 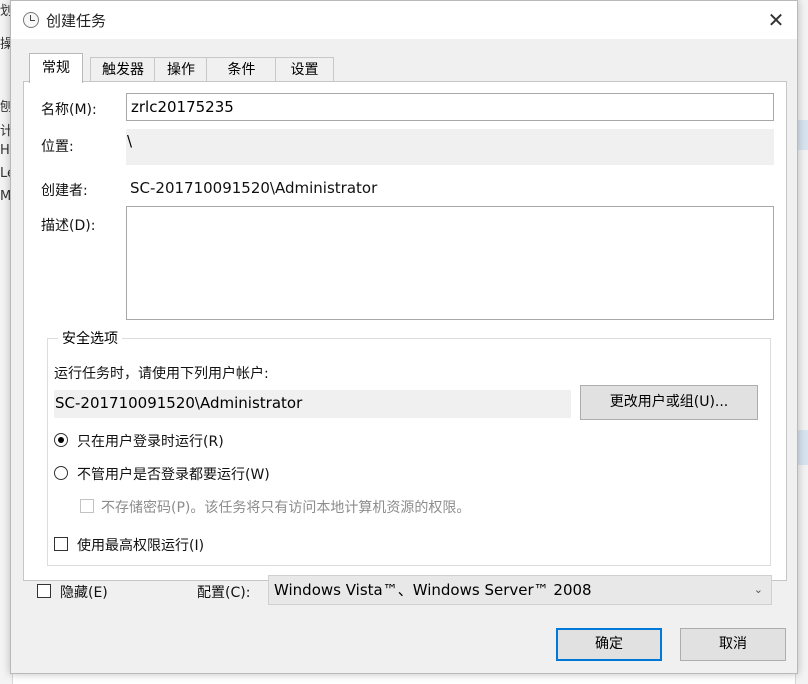 What do you see at coordinates (69, 110) in the screenshot?
I see `name-label: 名称(M):` at bounding box center [69, 110].